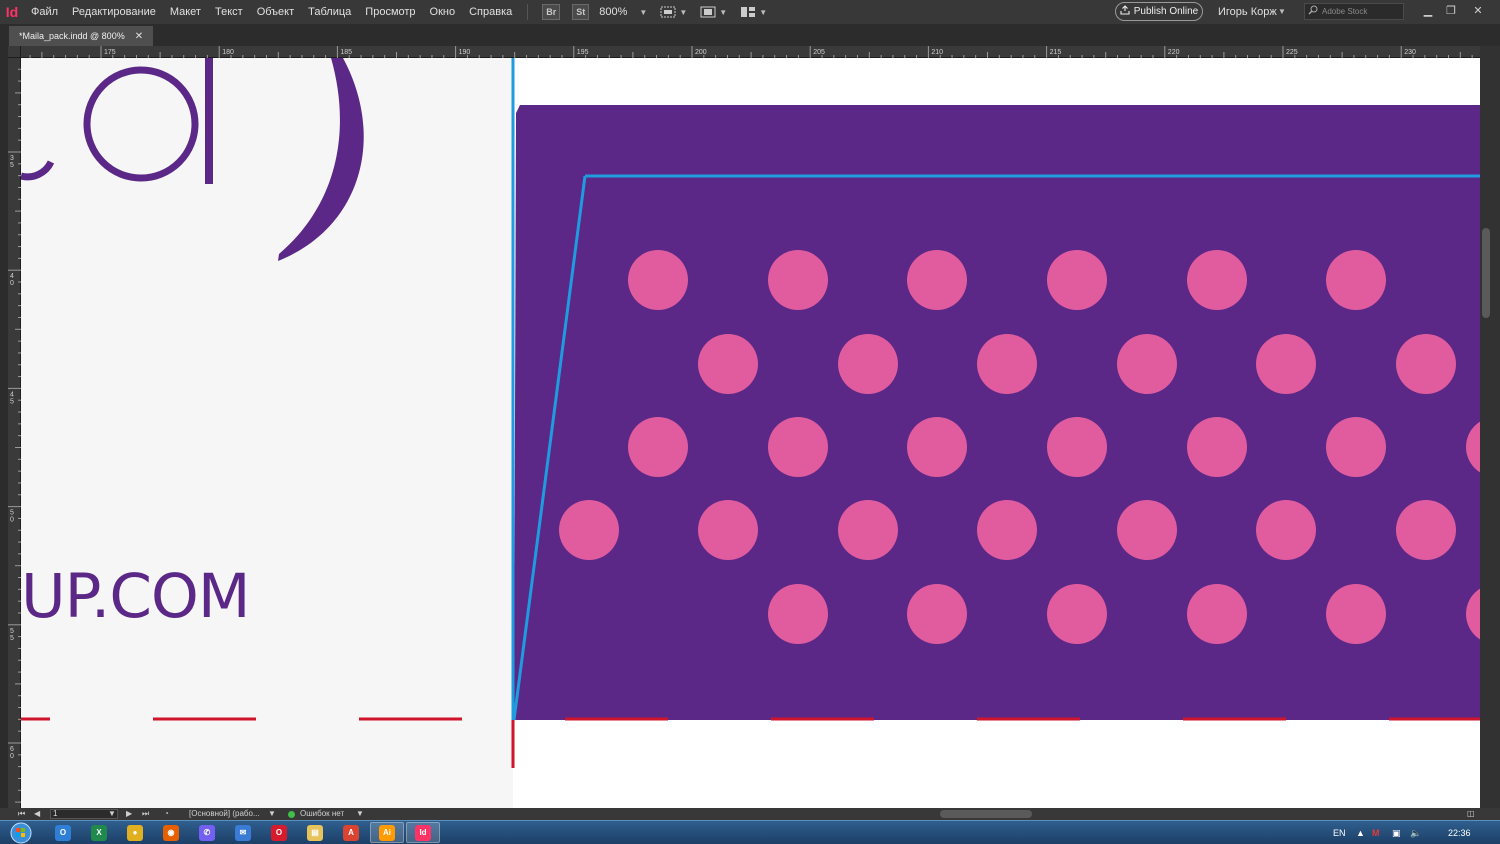  Describe the element at coordinates (37, 814) in the screenshot. I see `prev-page-icon: ◀` at that location.